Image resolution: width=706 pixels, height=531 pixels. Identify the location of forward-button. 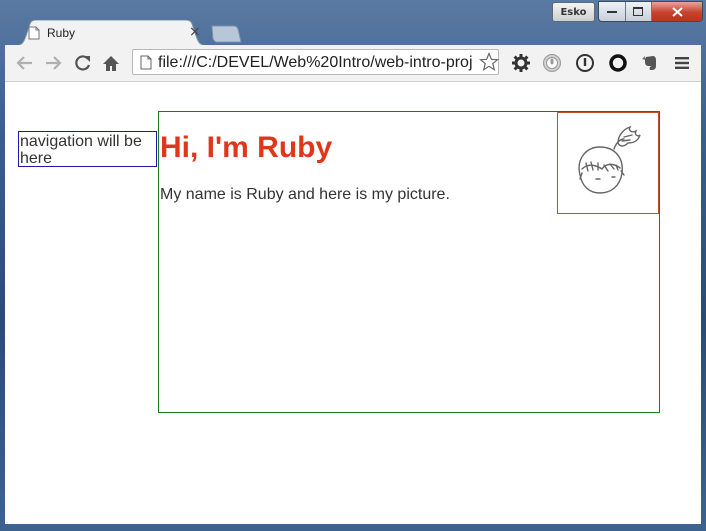
(53, 63).